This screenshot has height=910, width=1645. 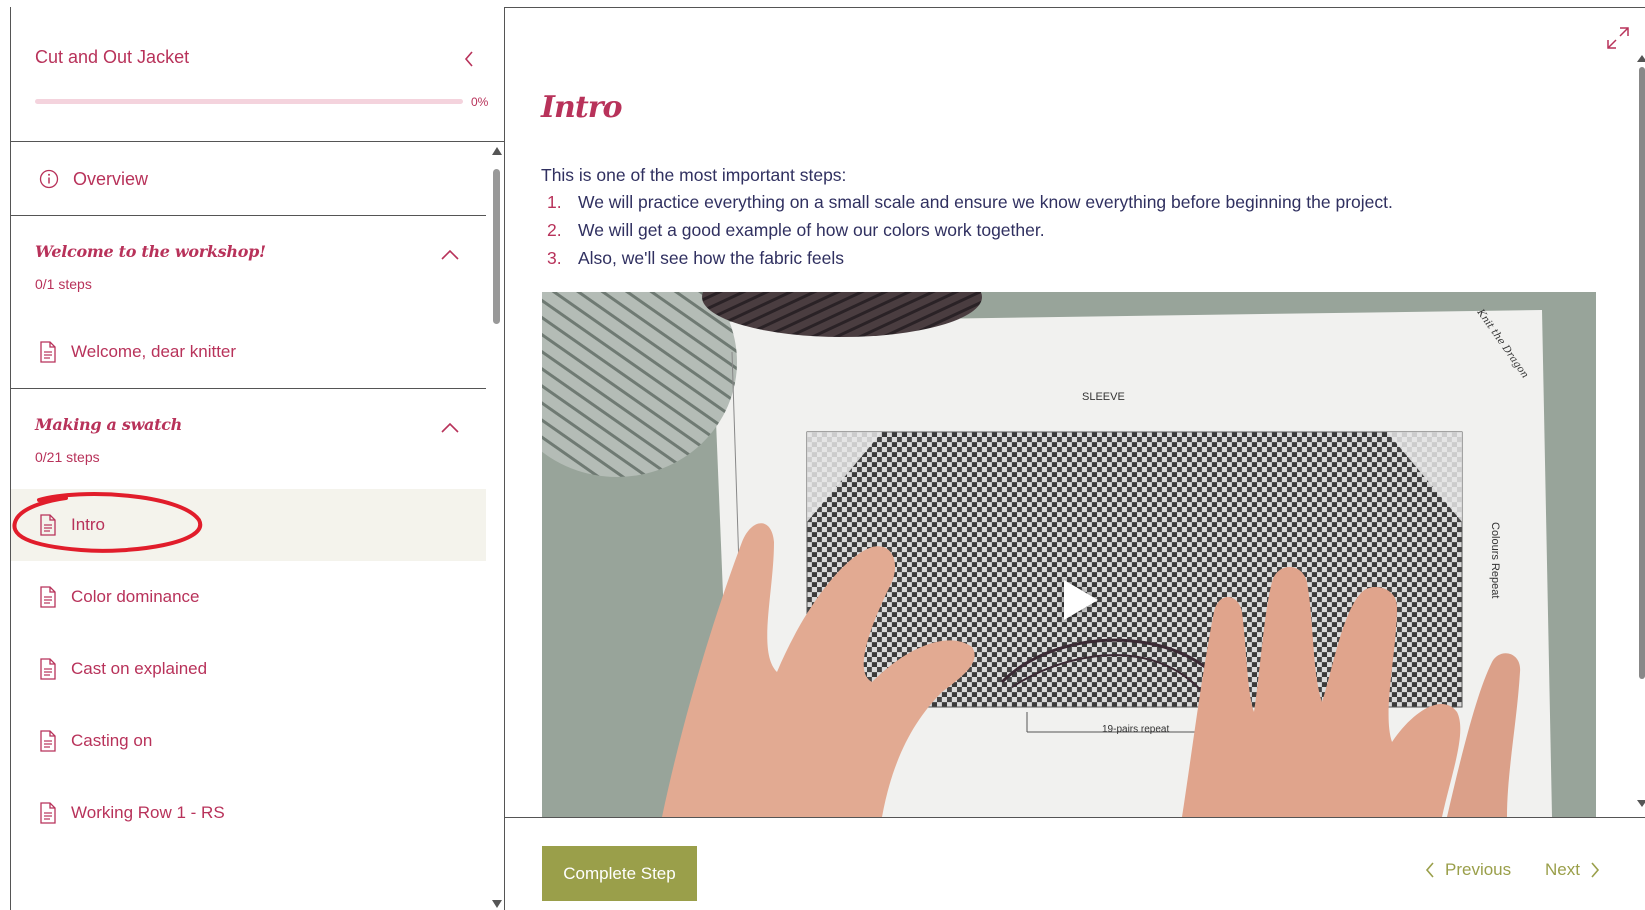 What do you see at coordinates (248, 352) in the screenshot?
I see `sidebar-step-welcome-dear-knitter: Welcome, dear knitter` at bounding box center [248, 352].